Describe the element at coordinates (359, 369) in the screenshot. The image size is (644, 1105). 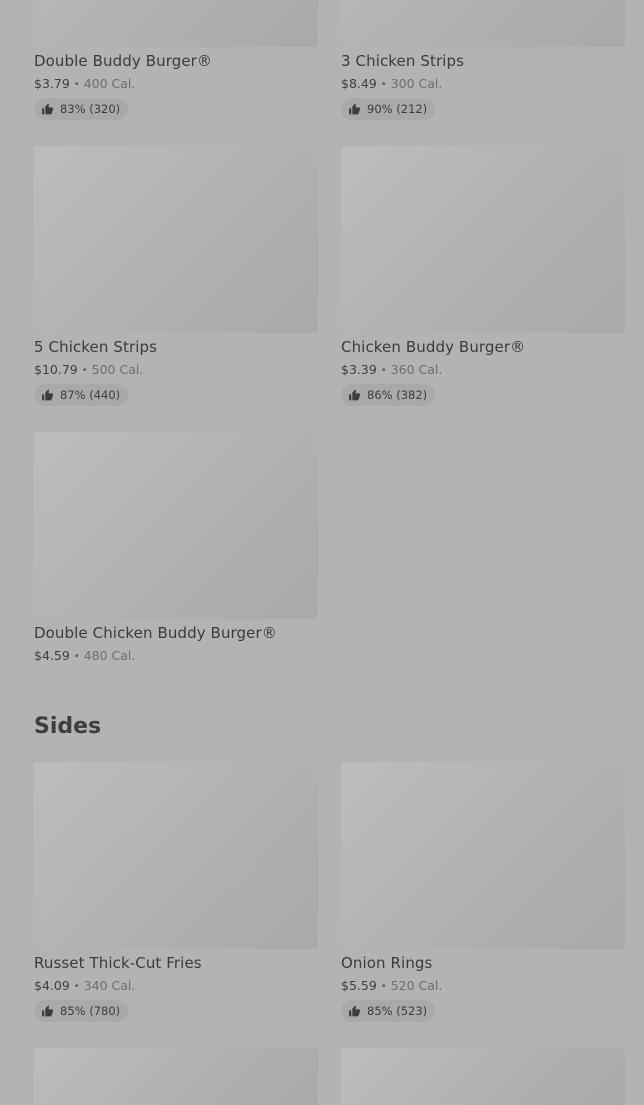
I see `item-price: $3.39` at that location.